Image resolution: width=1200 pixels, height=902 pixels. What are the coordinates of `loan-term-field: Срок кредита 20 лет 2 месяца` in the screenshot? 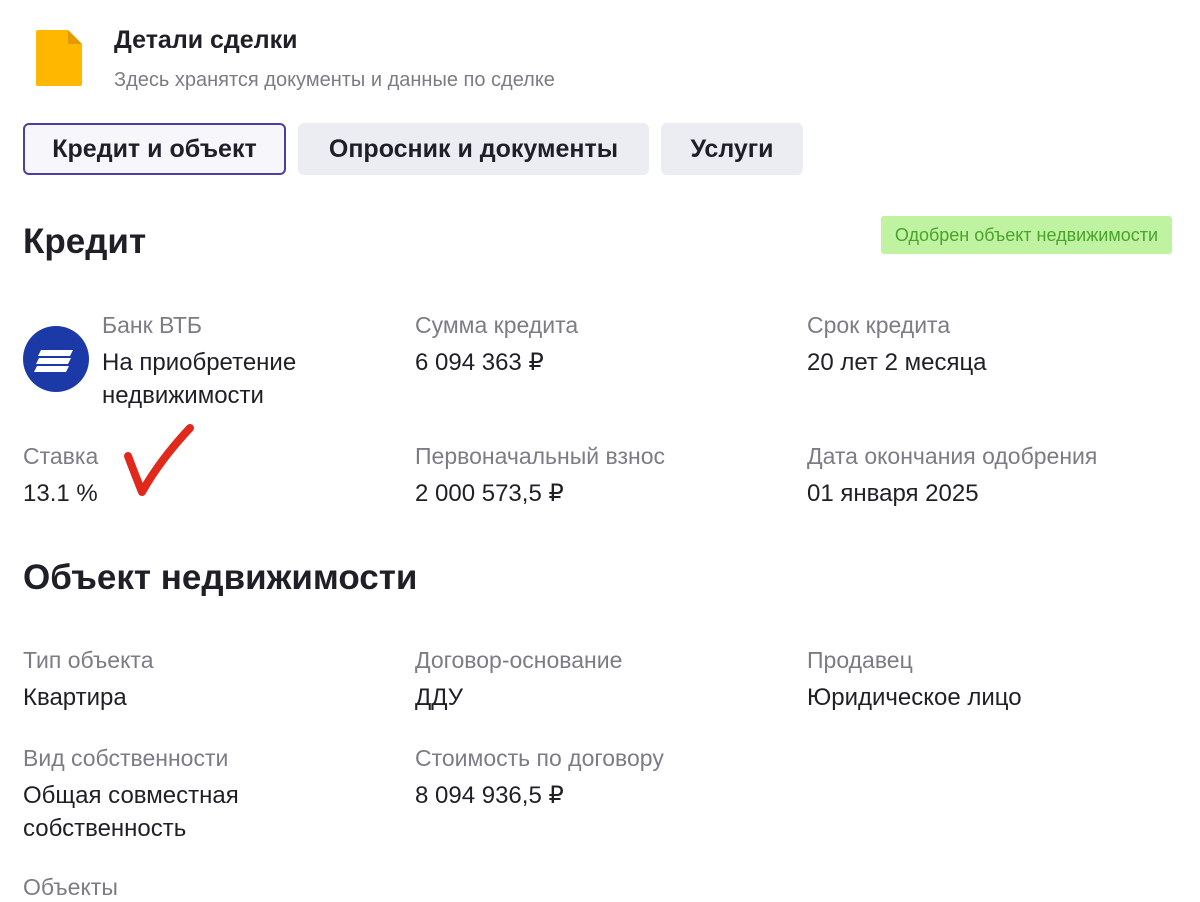 It's located at (897, 344).